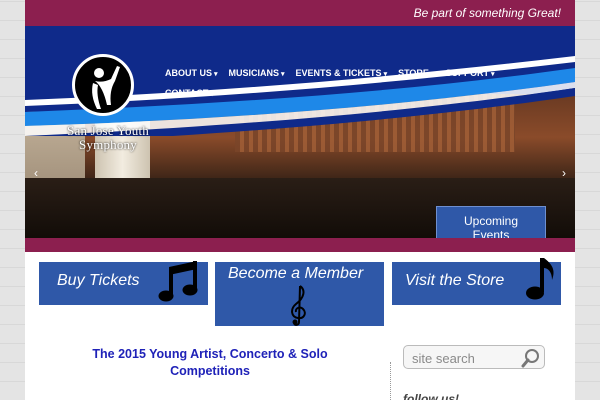 The height and width of the screenshot is (400, 600). I want to click on brand-name-line1: San Jose Youth, so click(108, 130).